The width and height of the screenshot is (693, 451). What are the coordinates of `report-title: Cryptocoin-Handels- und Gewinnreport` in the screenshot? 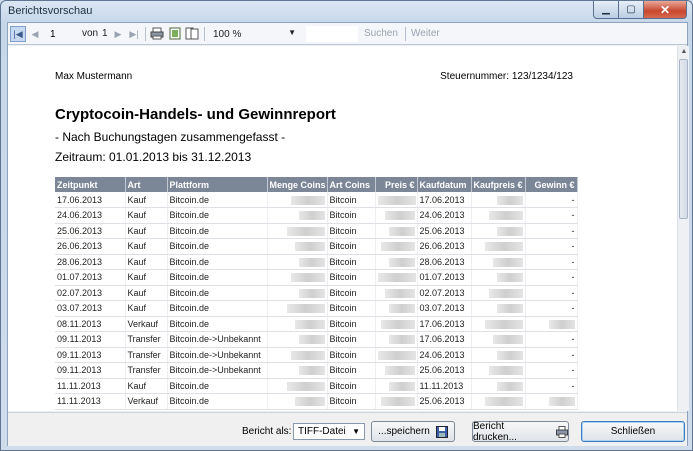 It's located at (195, 114).